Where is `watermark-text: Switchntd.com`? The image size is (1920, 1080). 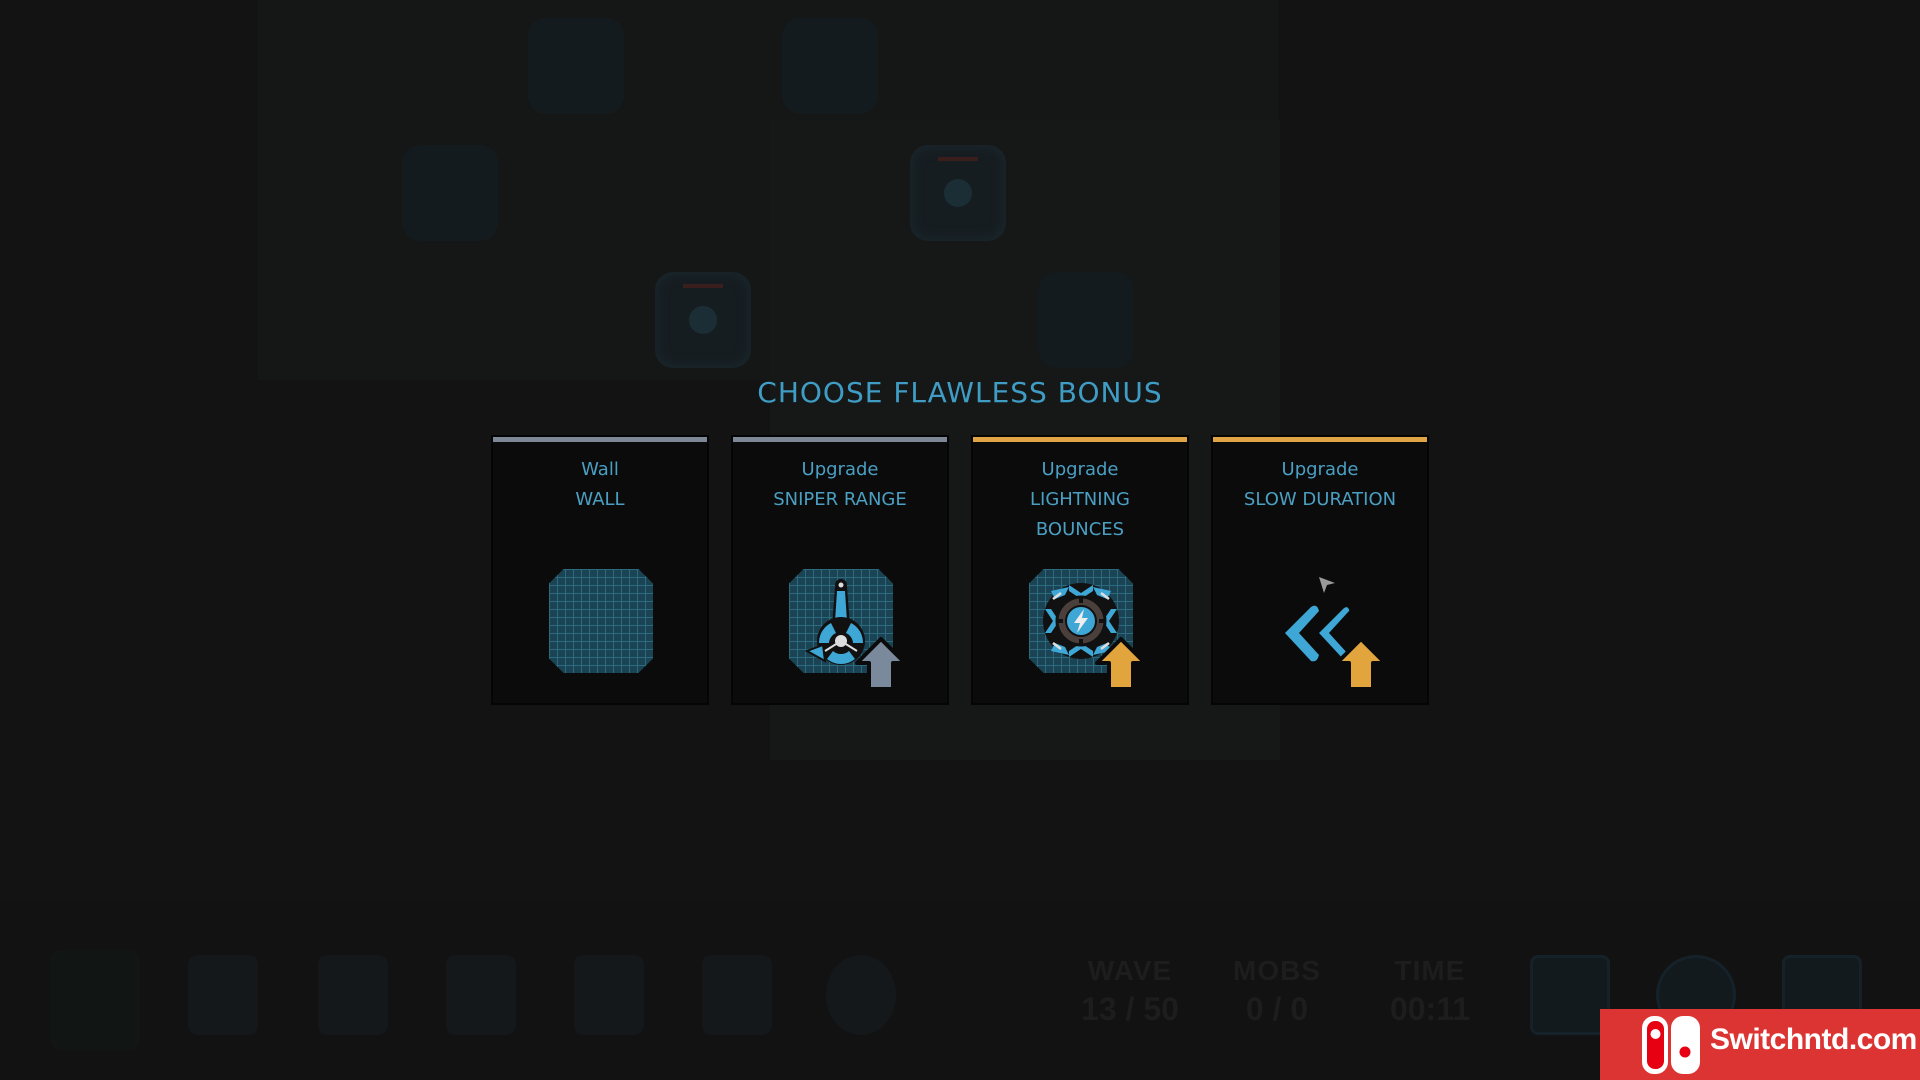
watermark-text: Switchntd.com is located at coordinates (1813, 1039).